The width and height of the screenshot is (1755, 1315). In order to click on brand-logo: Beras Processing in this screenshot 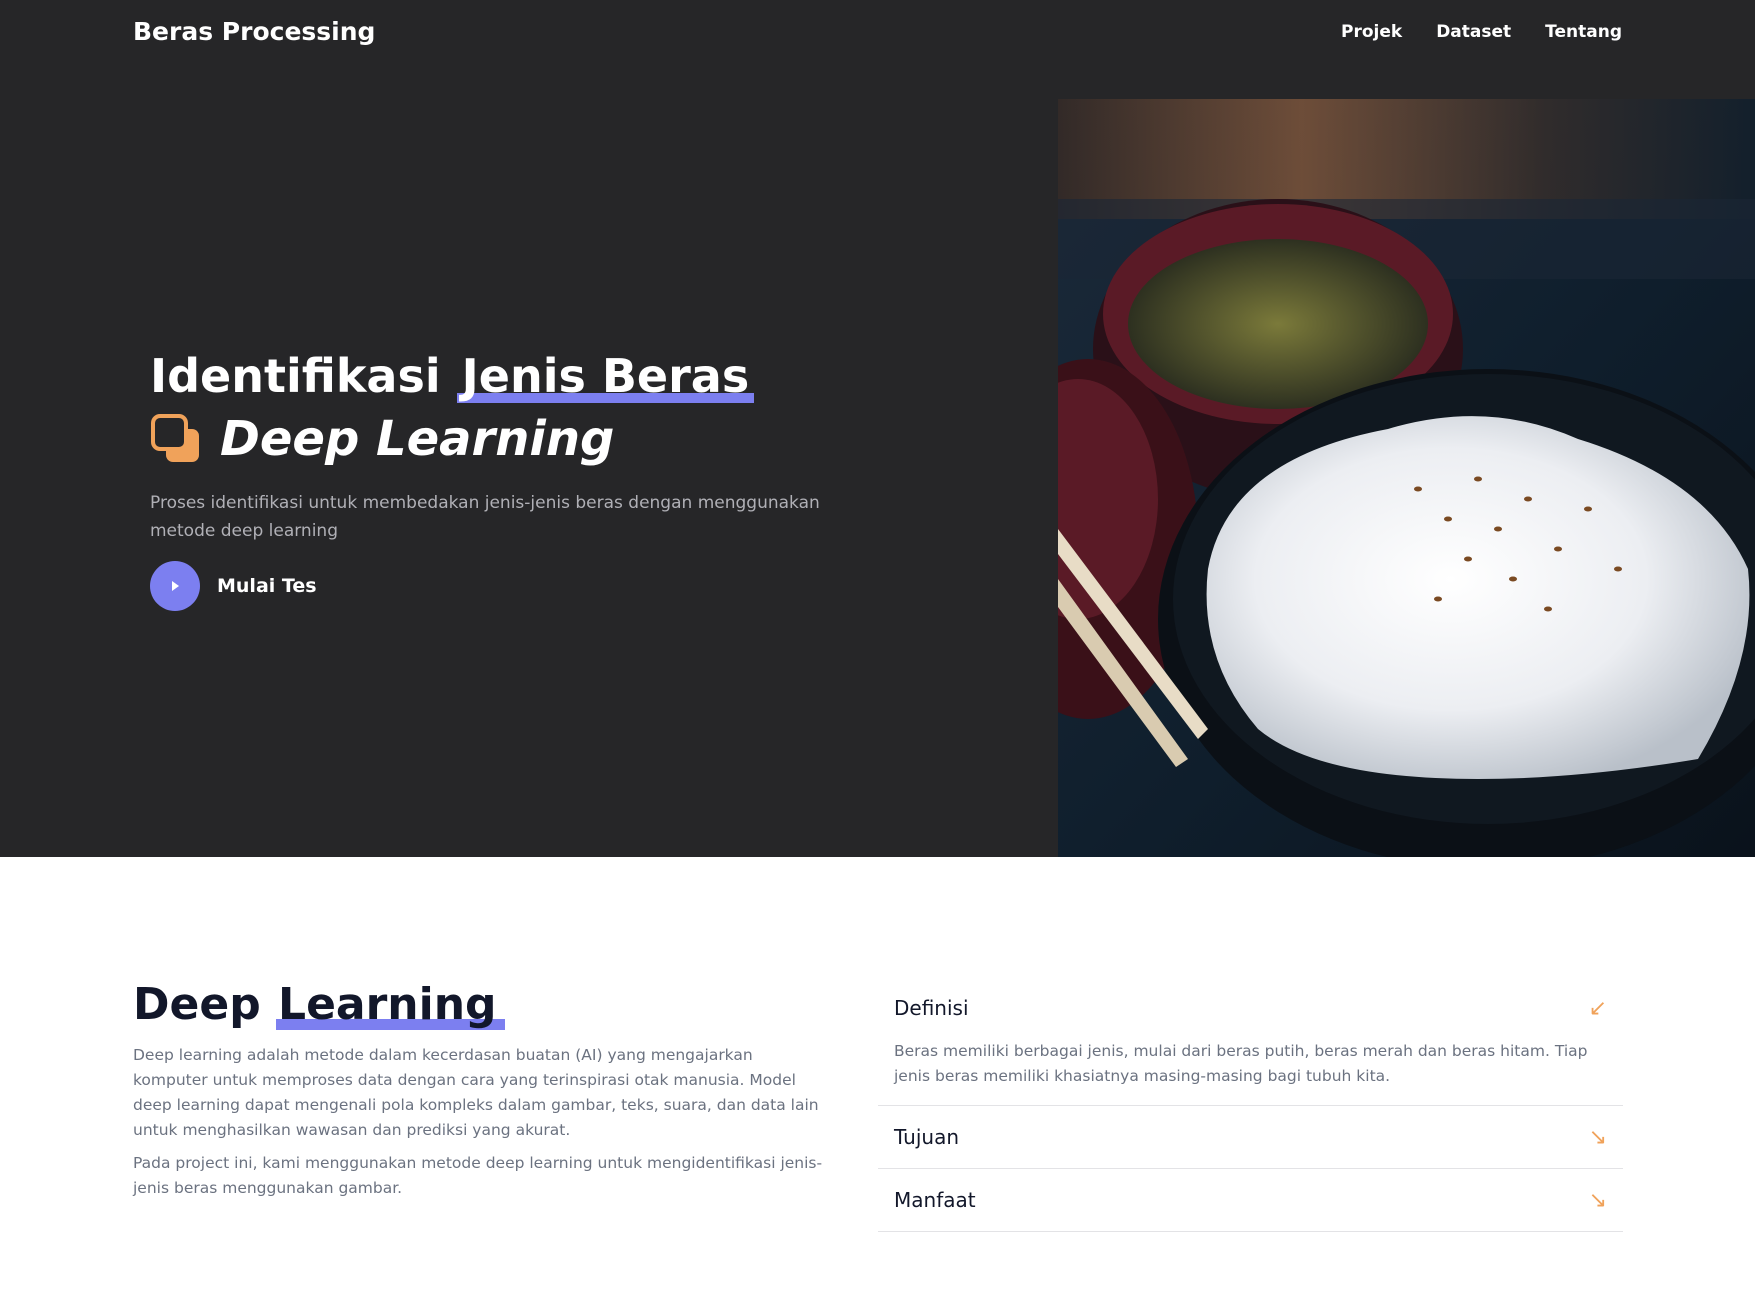, I will do `click(254, 31)`.